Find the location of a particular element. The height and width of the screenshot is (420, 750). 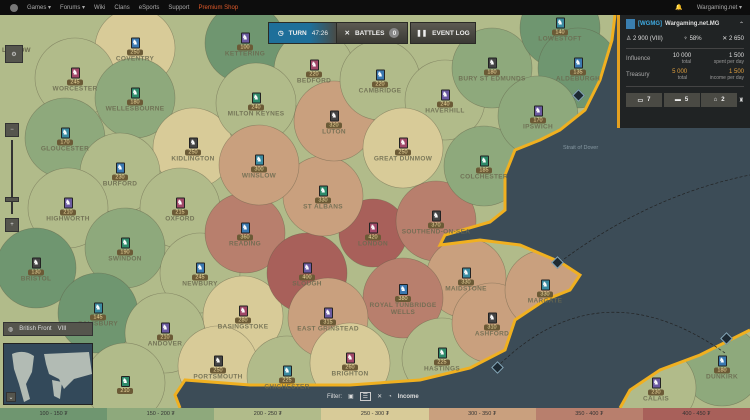

bell-icon: 🔔 is located at coordinates (678, 7).